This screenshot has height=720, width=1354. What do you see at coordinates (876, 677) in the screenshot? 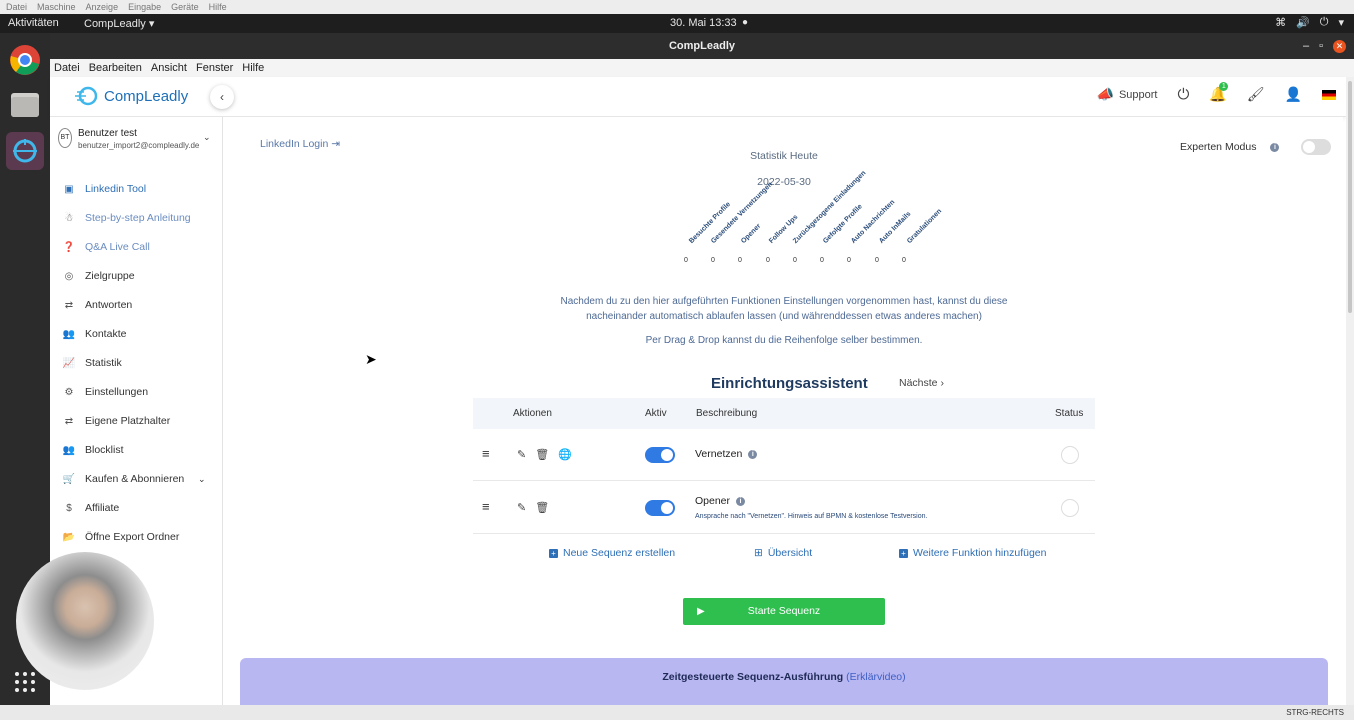
I see `explainer-video-link: (Erklärvideo)` at bounding box center [876, 677].